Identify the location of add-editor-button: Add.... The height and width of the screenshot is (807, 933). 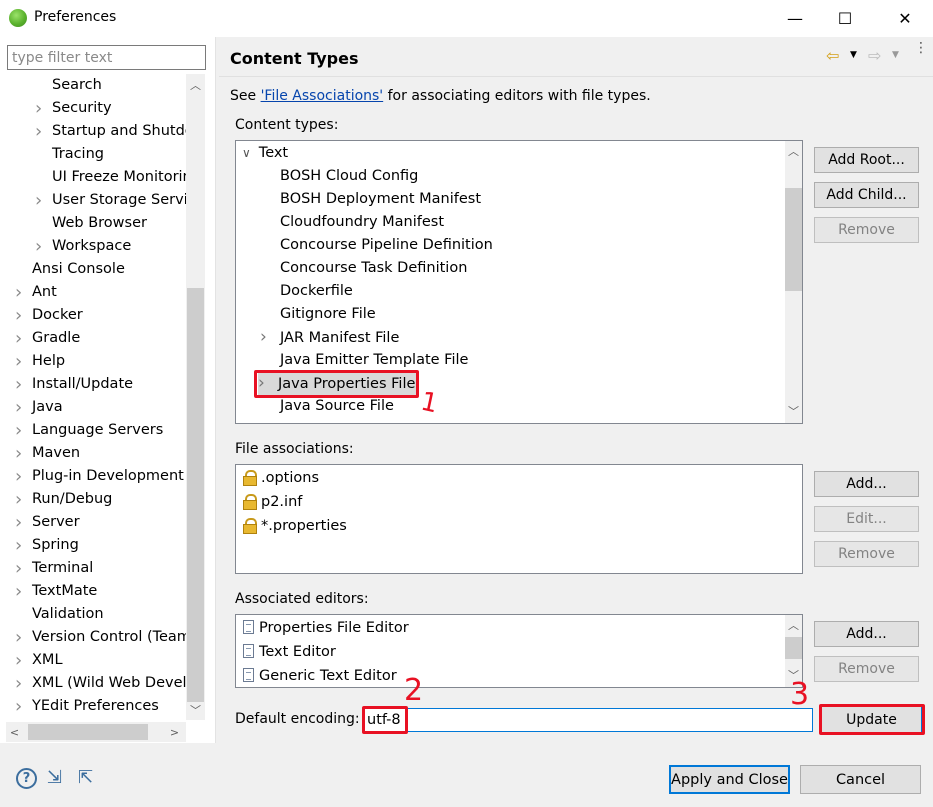
(866, 634).